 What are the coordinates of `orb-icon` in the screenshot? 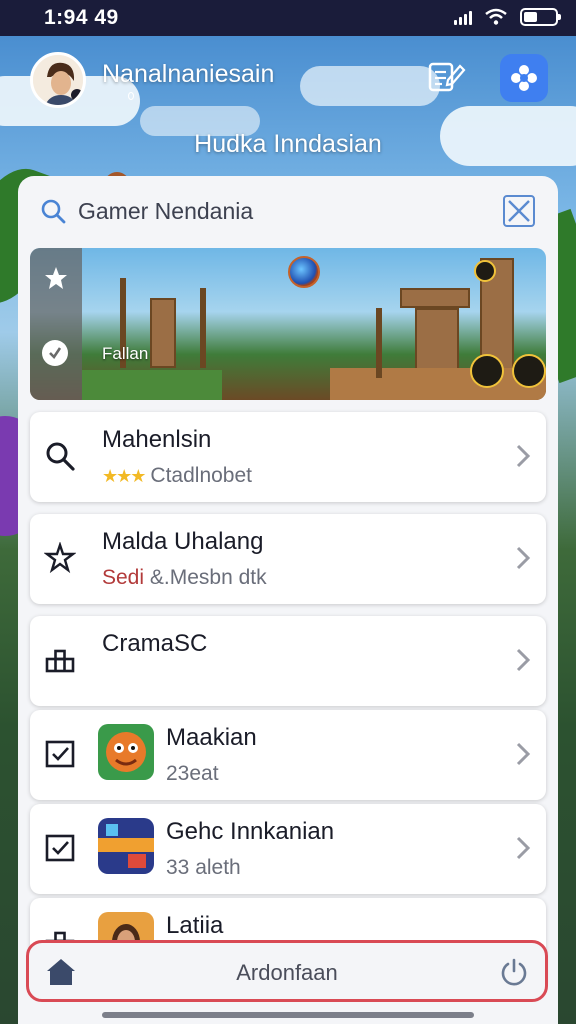 It's located at (304, 272).